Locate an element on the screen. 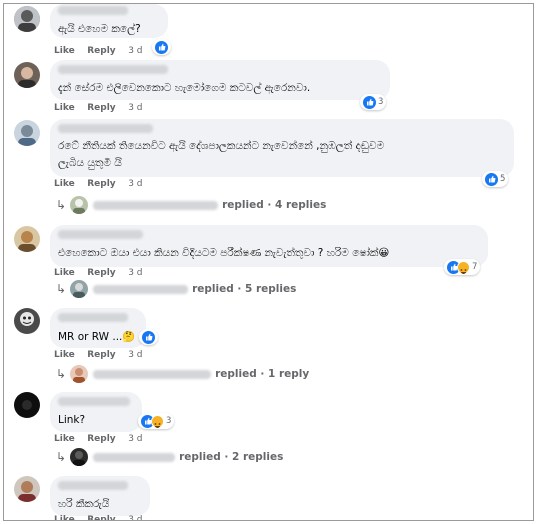  comment-bubble: Link? is located at coordinates (96, 412).